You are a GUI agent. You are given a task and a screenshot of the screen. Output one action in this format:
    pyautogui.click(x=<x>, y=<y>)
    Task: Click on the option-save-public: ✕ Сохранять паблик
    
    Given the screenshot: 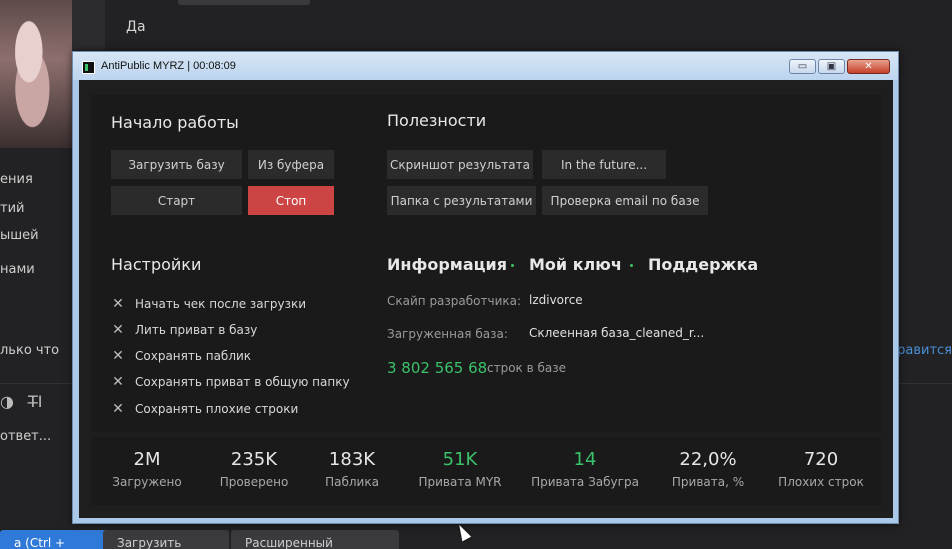 What is the action you would take?
    pyautogui.click(x=180, y=356)
    